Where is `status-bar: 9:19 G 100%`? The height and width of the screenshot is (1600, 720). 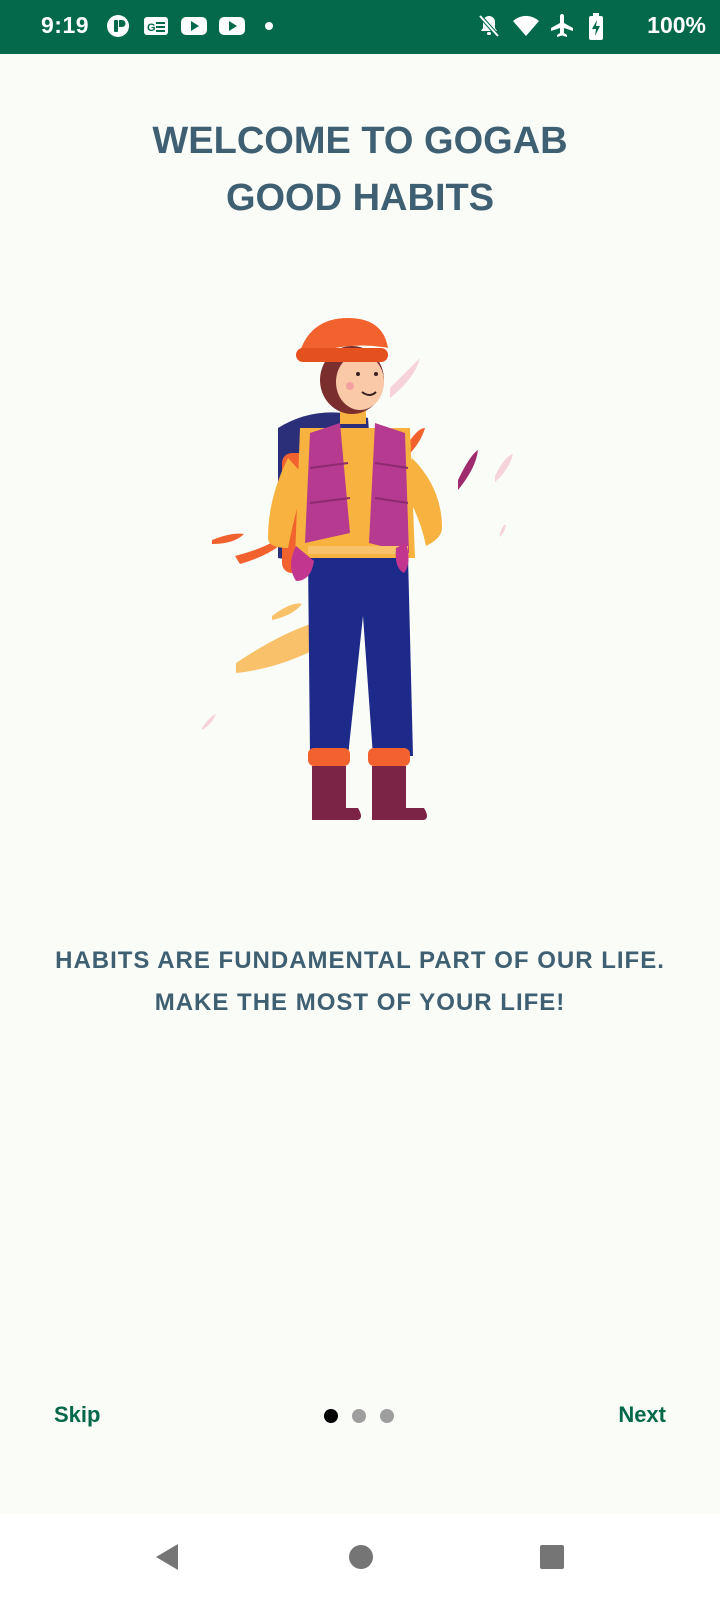 status-bar: 9:19 G 100% is located at coordinates (360, 27).